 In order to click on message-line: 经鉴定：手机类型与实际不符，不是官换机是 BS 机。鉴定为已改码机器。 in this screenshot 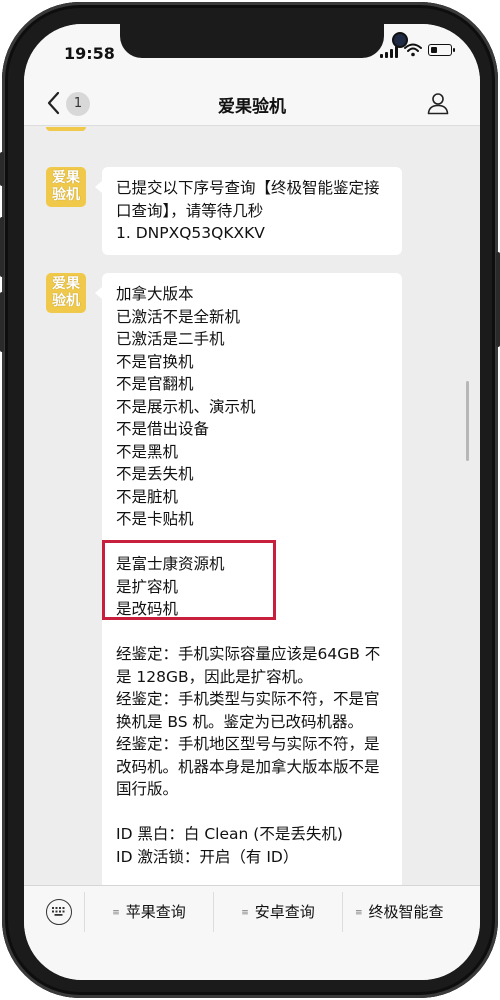, I will do `click(248, 710)`.